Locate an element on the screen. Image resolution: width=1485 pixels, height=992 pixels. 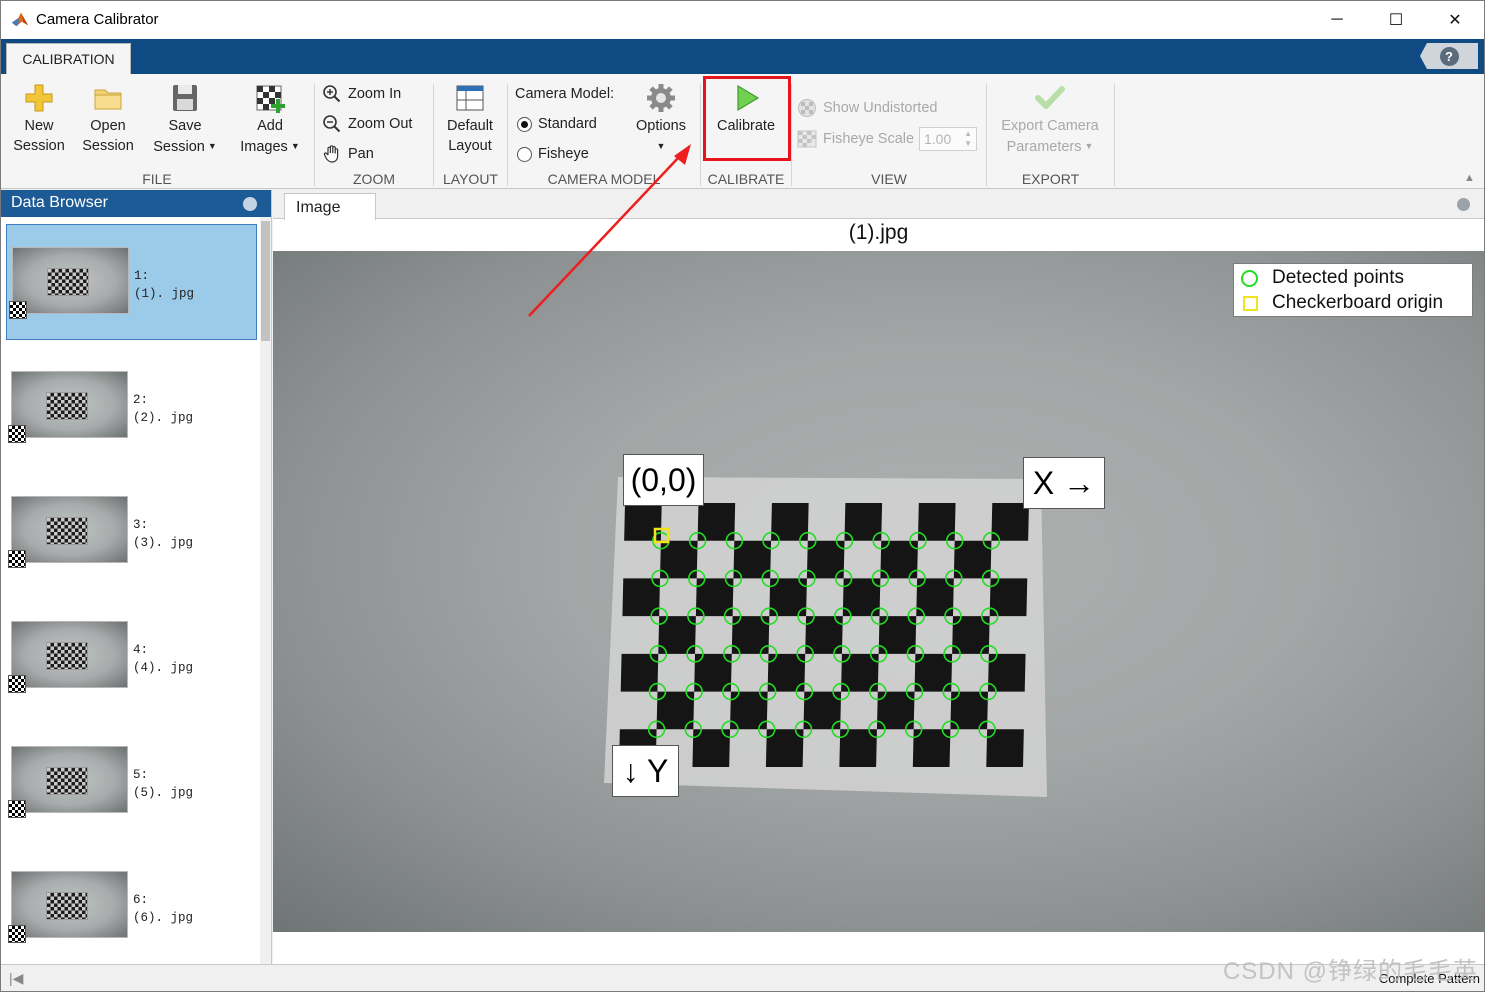
zoom-out-button: Zoom Out is located at coordinates (367, 124).